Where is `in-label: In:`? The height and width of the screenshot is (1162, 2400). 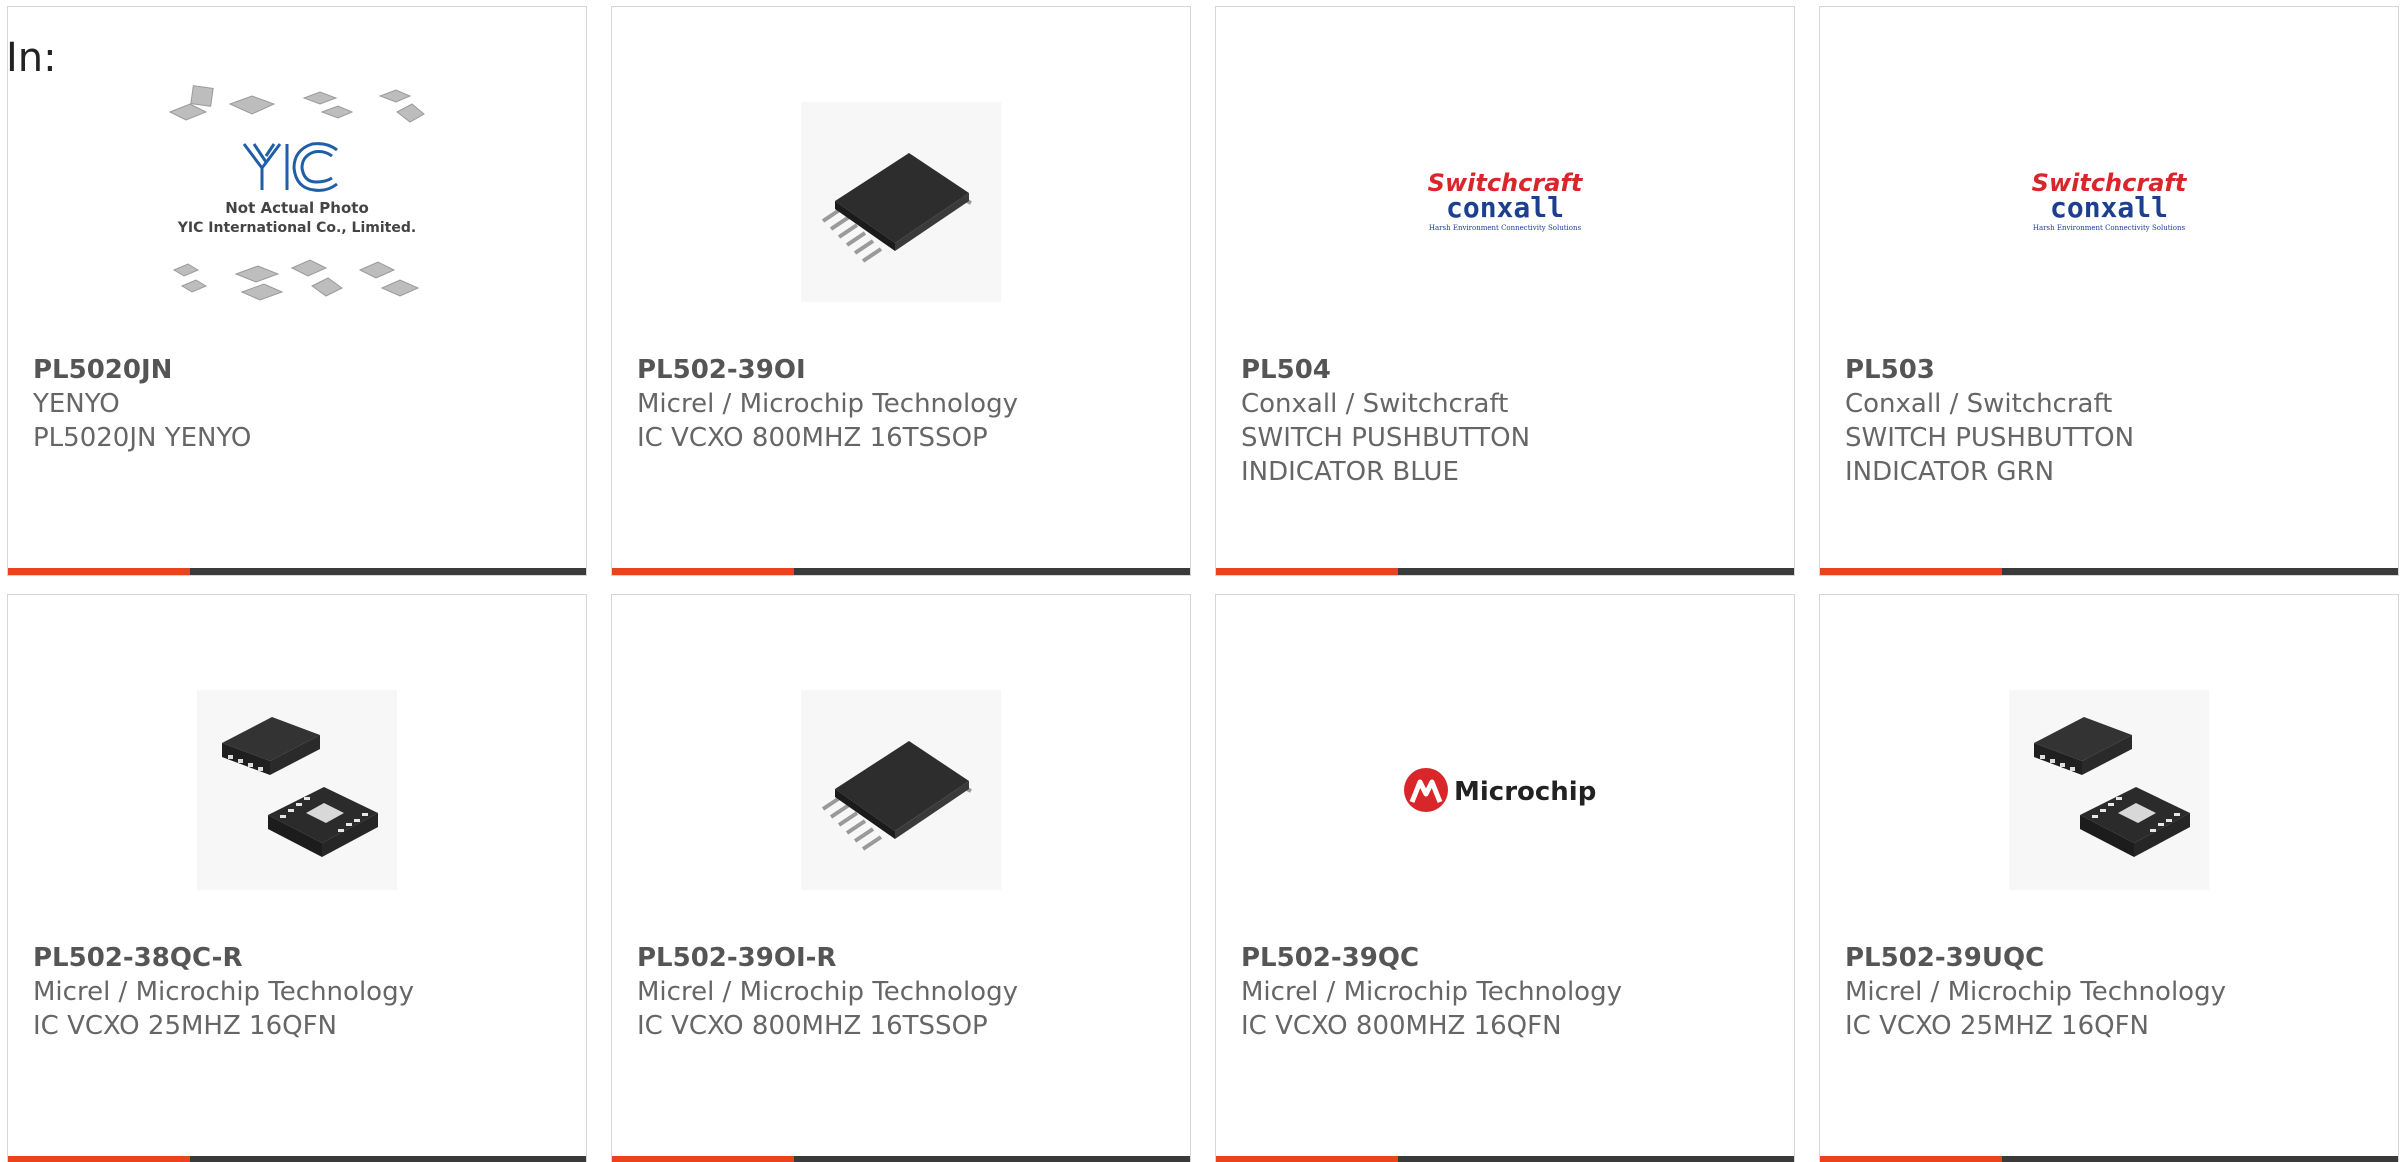 in-label: In: is located at coordinates (31, 58).